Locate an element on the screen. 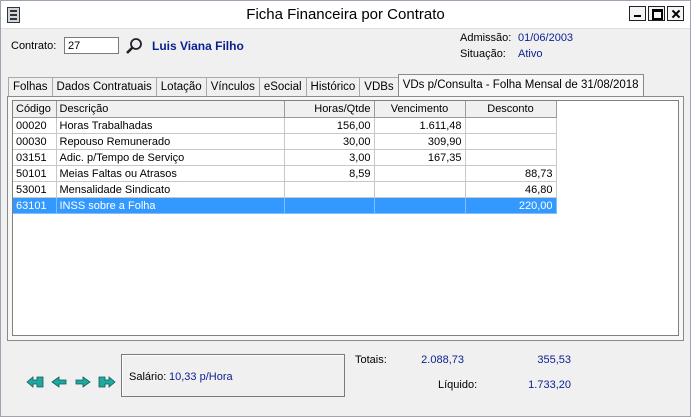 The width and height of the screenshot is (691, 417). liquido-value: 1.733,20 is located at coordinates (549, 385).